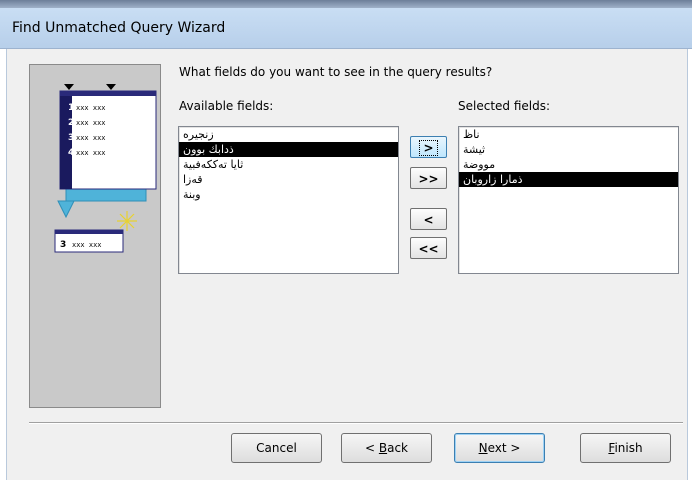 This screenshot has width=692, height=480. I want to click on add-all-fields-button: >>, so click(428, 178).